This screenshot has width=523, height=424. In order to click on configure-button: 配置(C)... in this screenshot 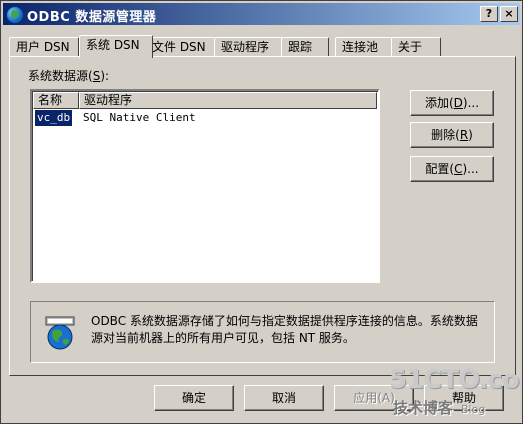, I will do `click(452, 169)`.